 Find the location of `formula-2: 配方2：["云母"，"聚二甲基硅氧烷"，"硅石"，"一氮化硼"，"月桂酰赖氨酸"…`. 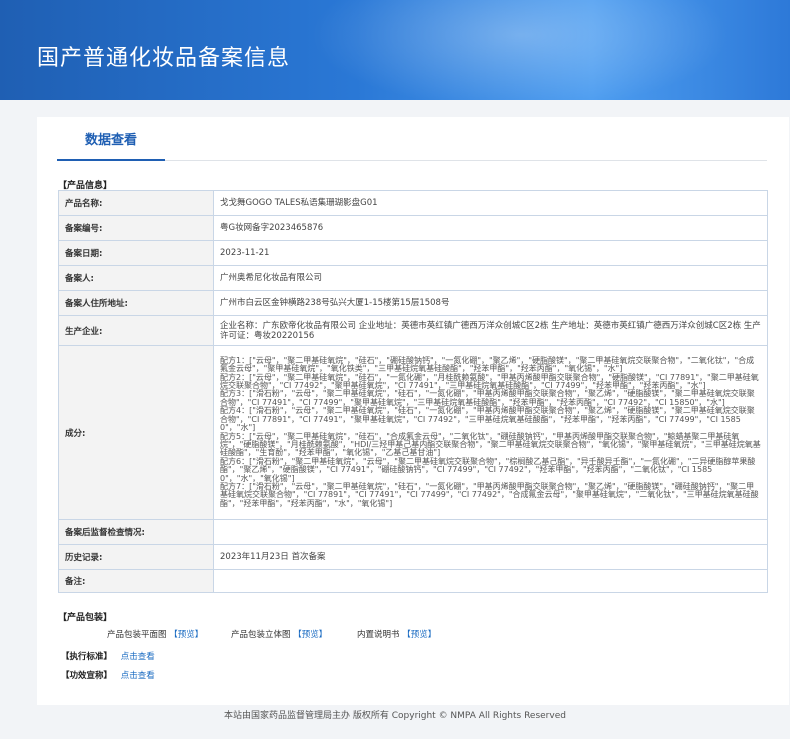

formula-2: 配方2：["云母"，"聚二甲基硅氧烷"，"硅石"，"一氮化硼"，"月桂酰赖氨酸"… is located at coordinates (489, 381).